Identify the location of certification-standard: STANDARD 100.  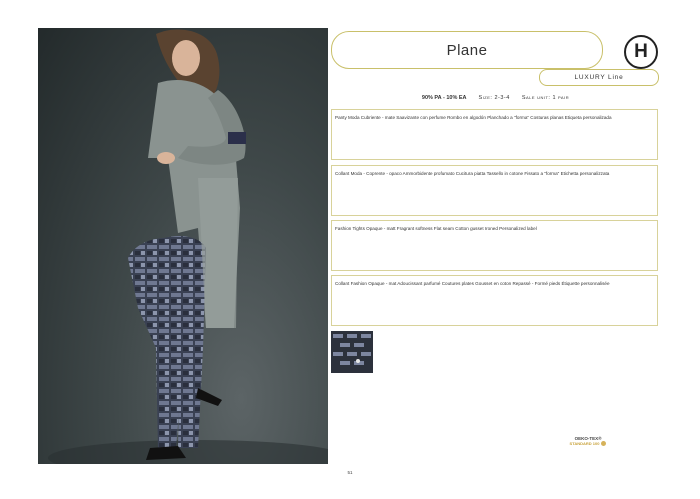
(584, 443).